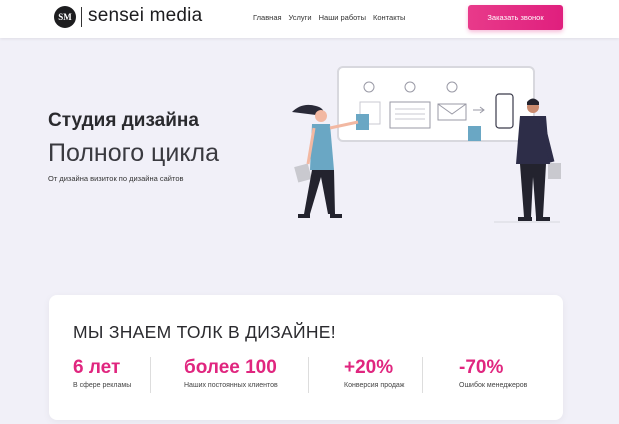  Describe the element at coordinates (515, 17) in the screenshot. I see `order-call-button: Заказать звонок` at that location.